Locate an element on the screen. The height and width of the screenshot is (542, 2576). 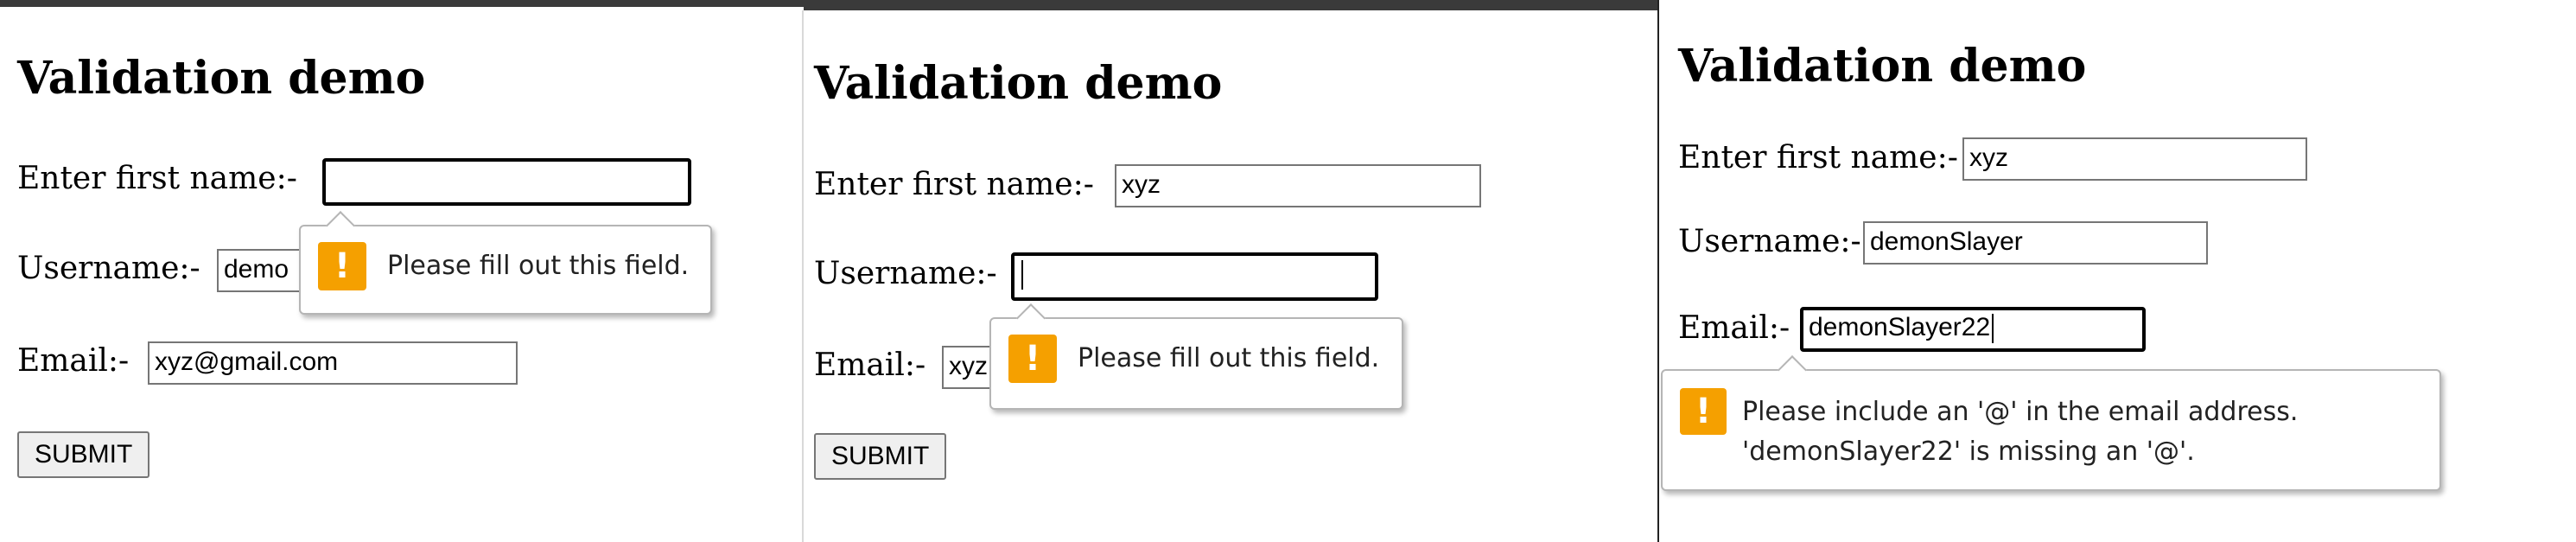
username-input: demo is located at coordinates (260, 270).